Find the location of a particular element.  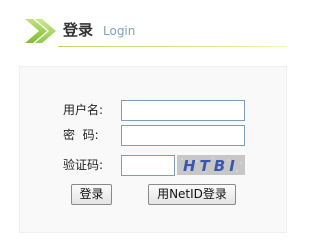

captcha-image: HTBI is located at coordinates (211, 165).